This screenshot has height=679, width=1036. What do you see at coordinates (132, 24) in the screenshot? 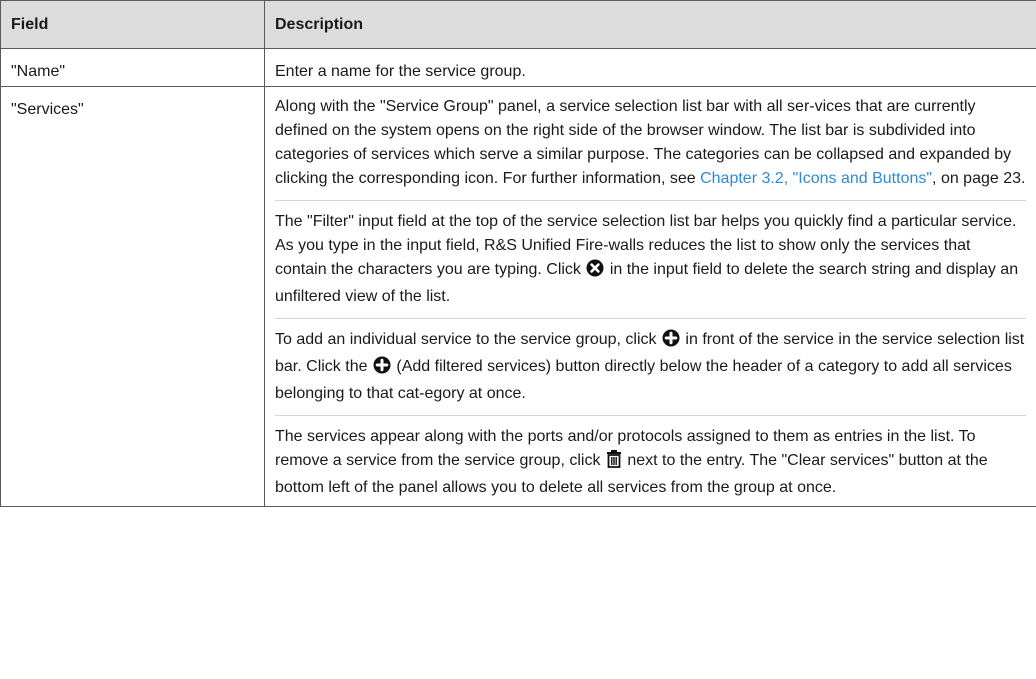
I see `header-field: Field` at bounding box center [132, 24].